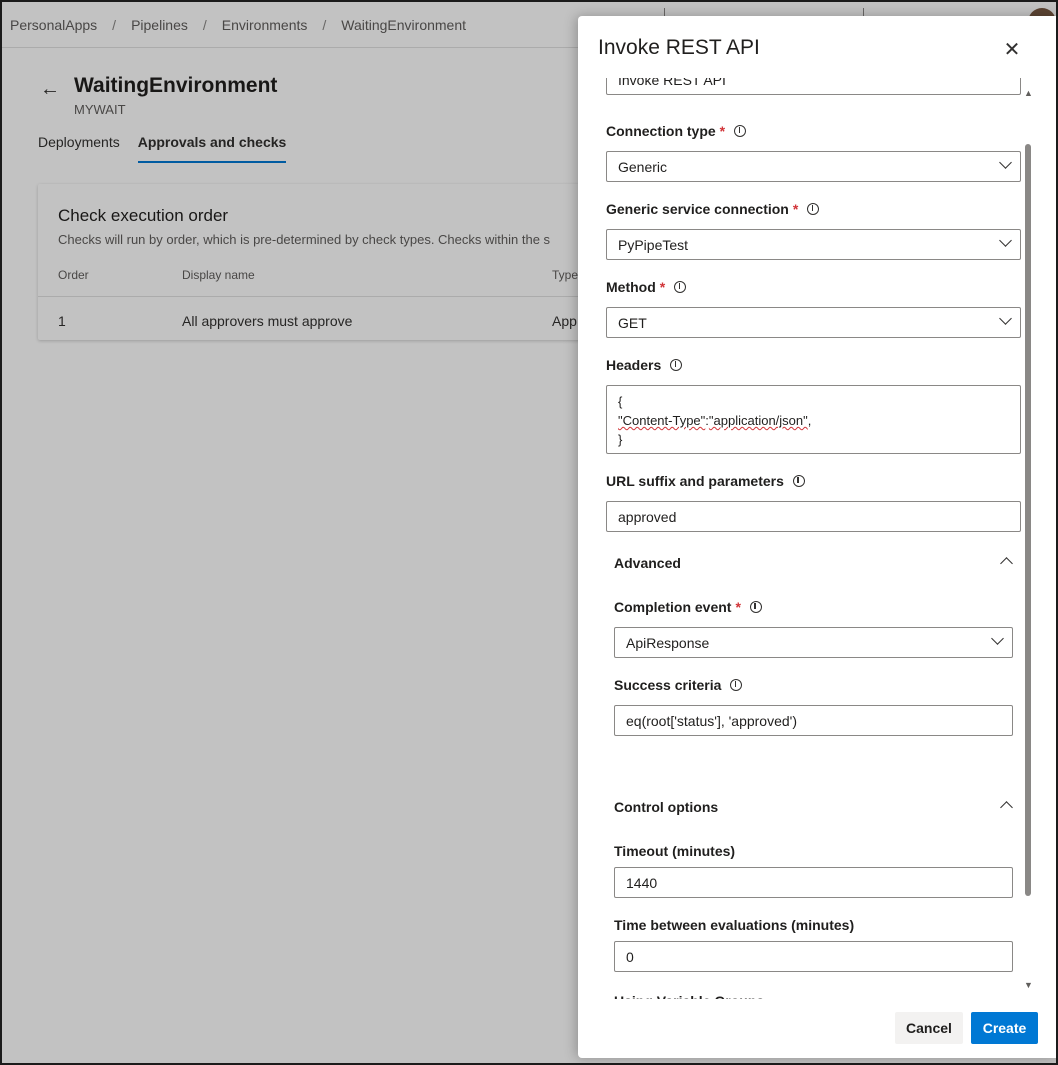 The image size is (1058, 1065). What do you see at coordinates (1028, 985) in the screenshot?
I see `scroll-down-arrow-icon: ▼` at bounding box center [1028, 985].